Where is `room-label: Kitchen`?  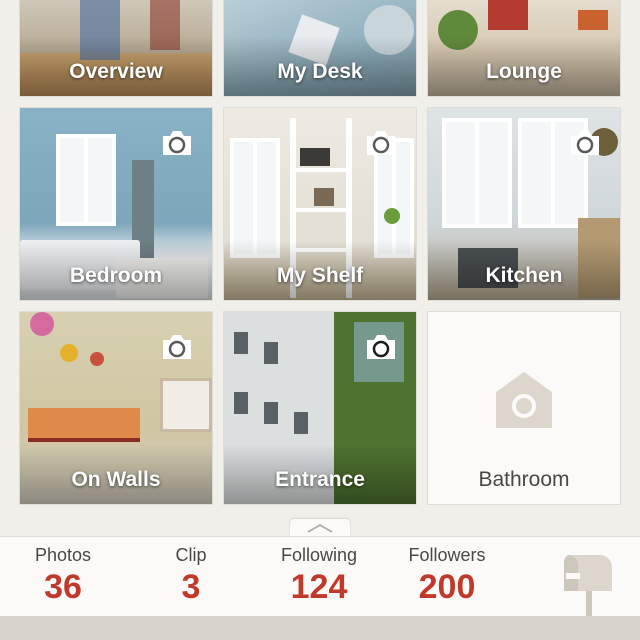
room-label: Kitchen is located at coordinates (524, 275).